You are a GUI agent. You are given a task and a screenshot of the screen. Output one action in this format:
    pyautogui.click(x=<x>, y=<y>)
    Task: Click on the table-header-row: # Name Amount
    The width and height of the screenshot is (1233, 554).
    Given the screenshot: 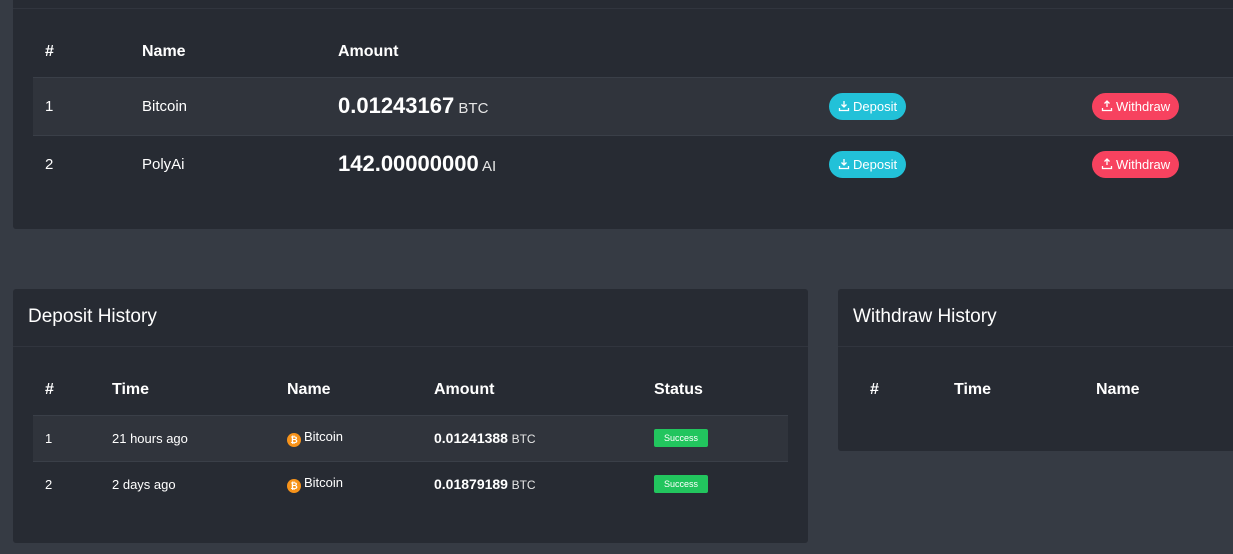 What is the action you would take?
    pyautogui.click(x=633, y=52)
    